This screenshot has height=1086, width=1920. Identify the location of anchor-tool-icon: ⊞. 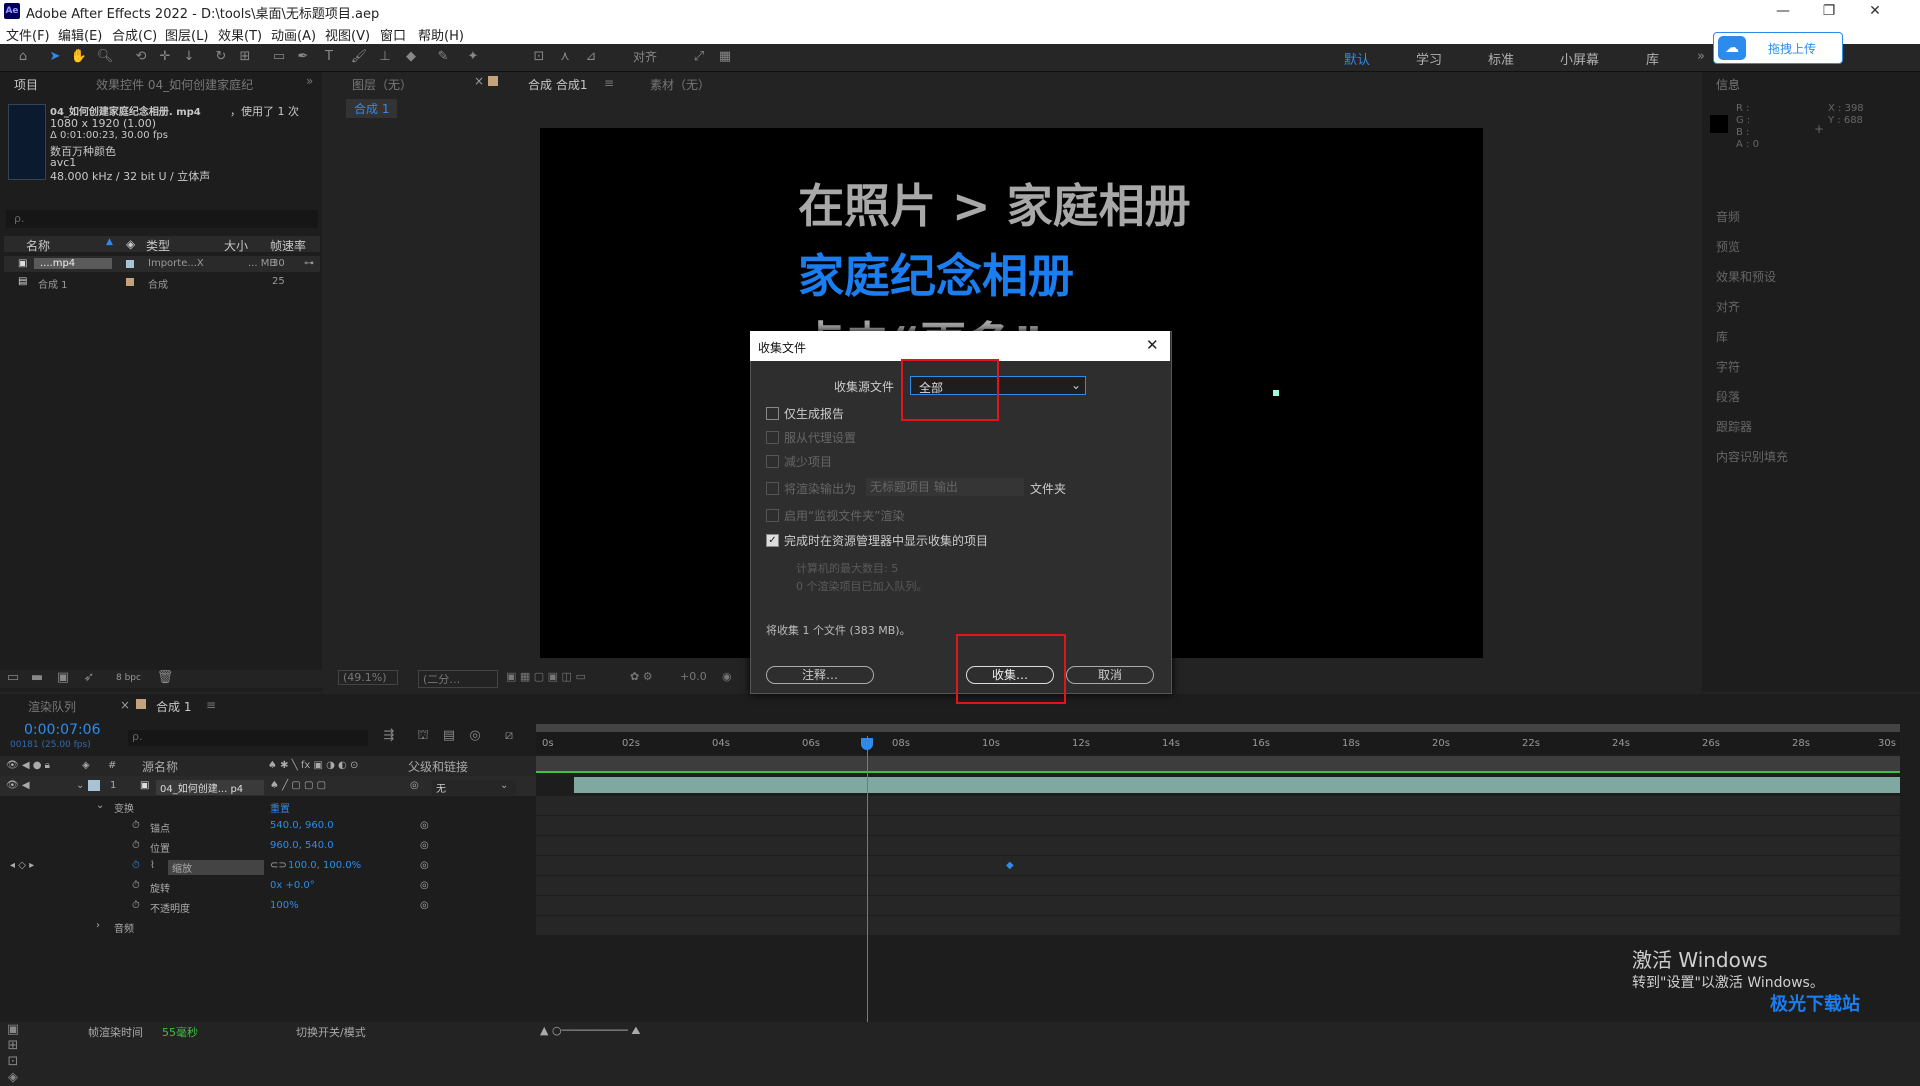
(245, 57).